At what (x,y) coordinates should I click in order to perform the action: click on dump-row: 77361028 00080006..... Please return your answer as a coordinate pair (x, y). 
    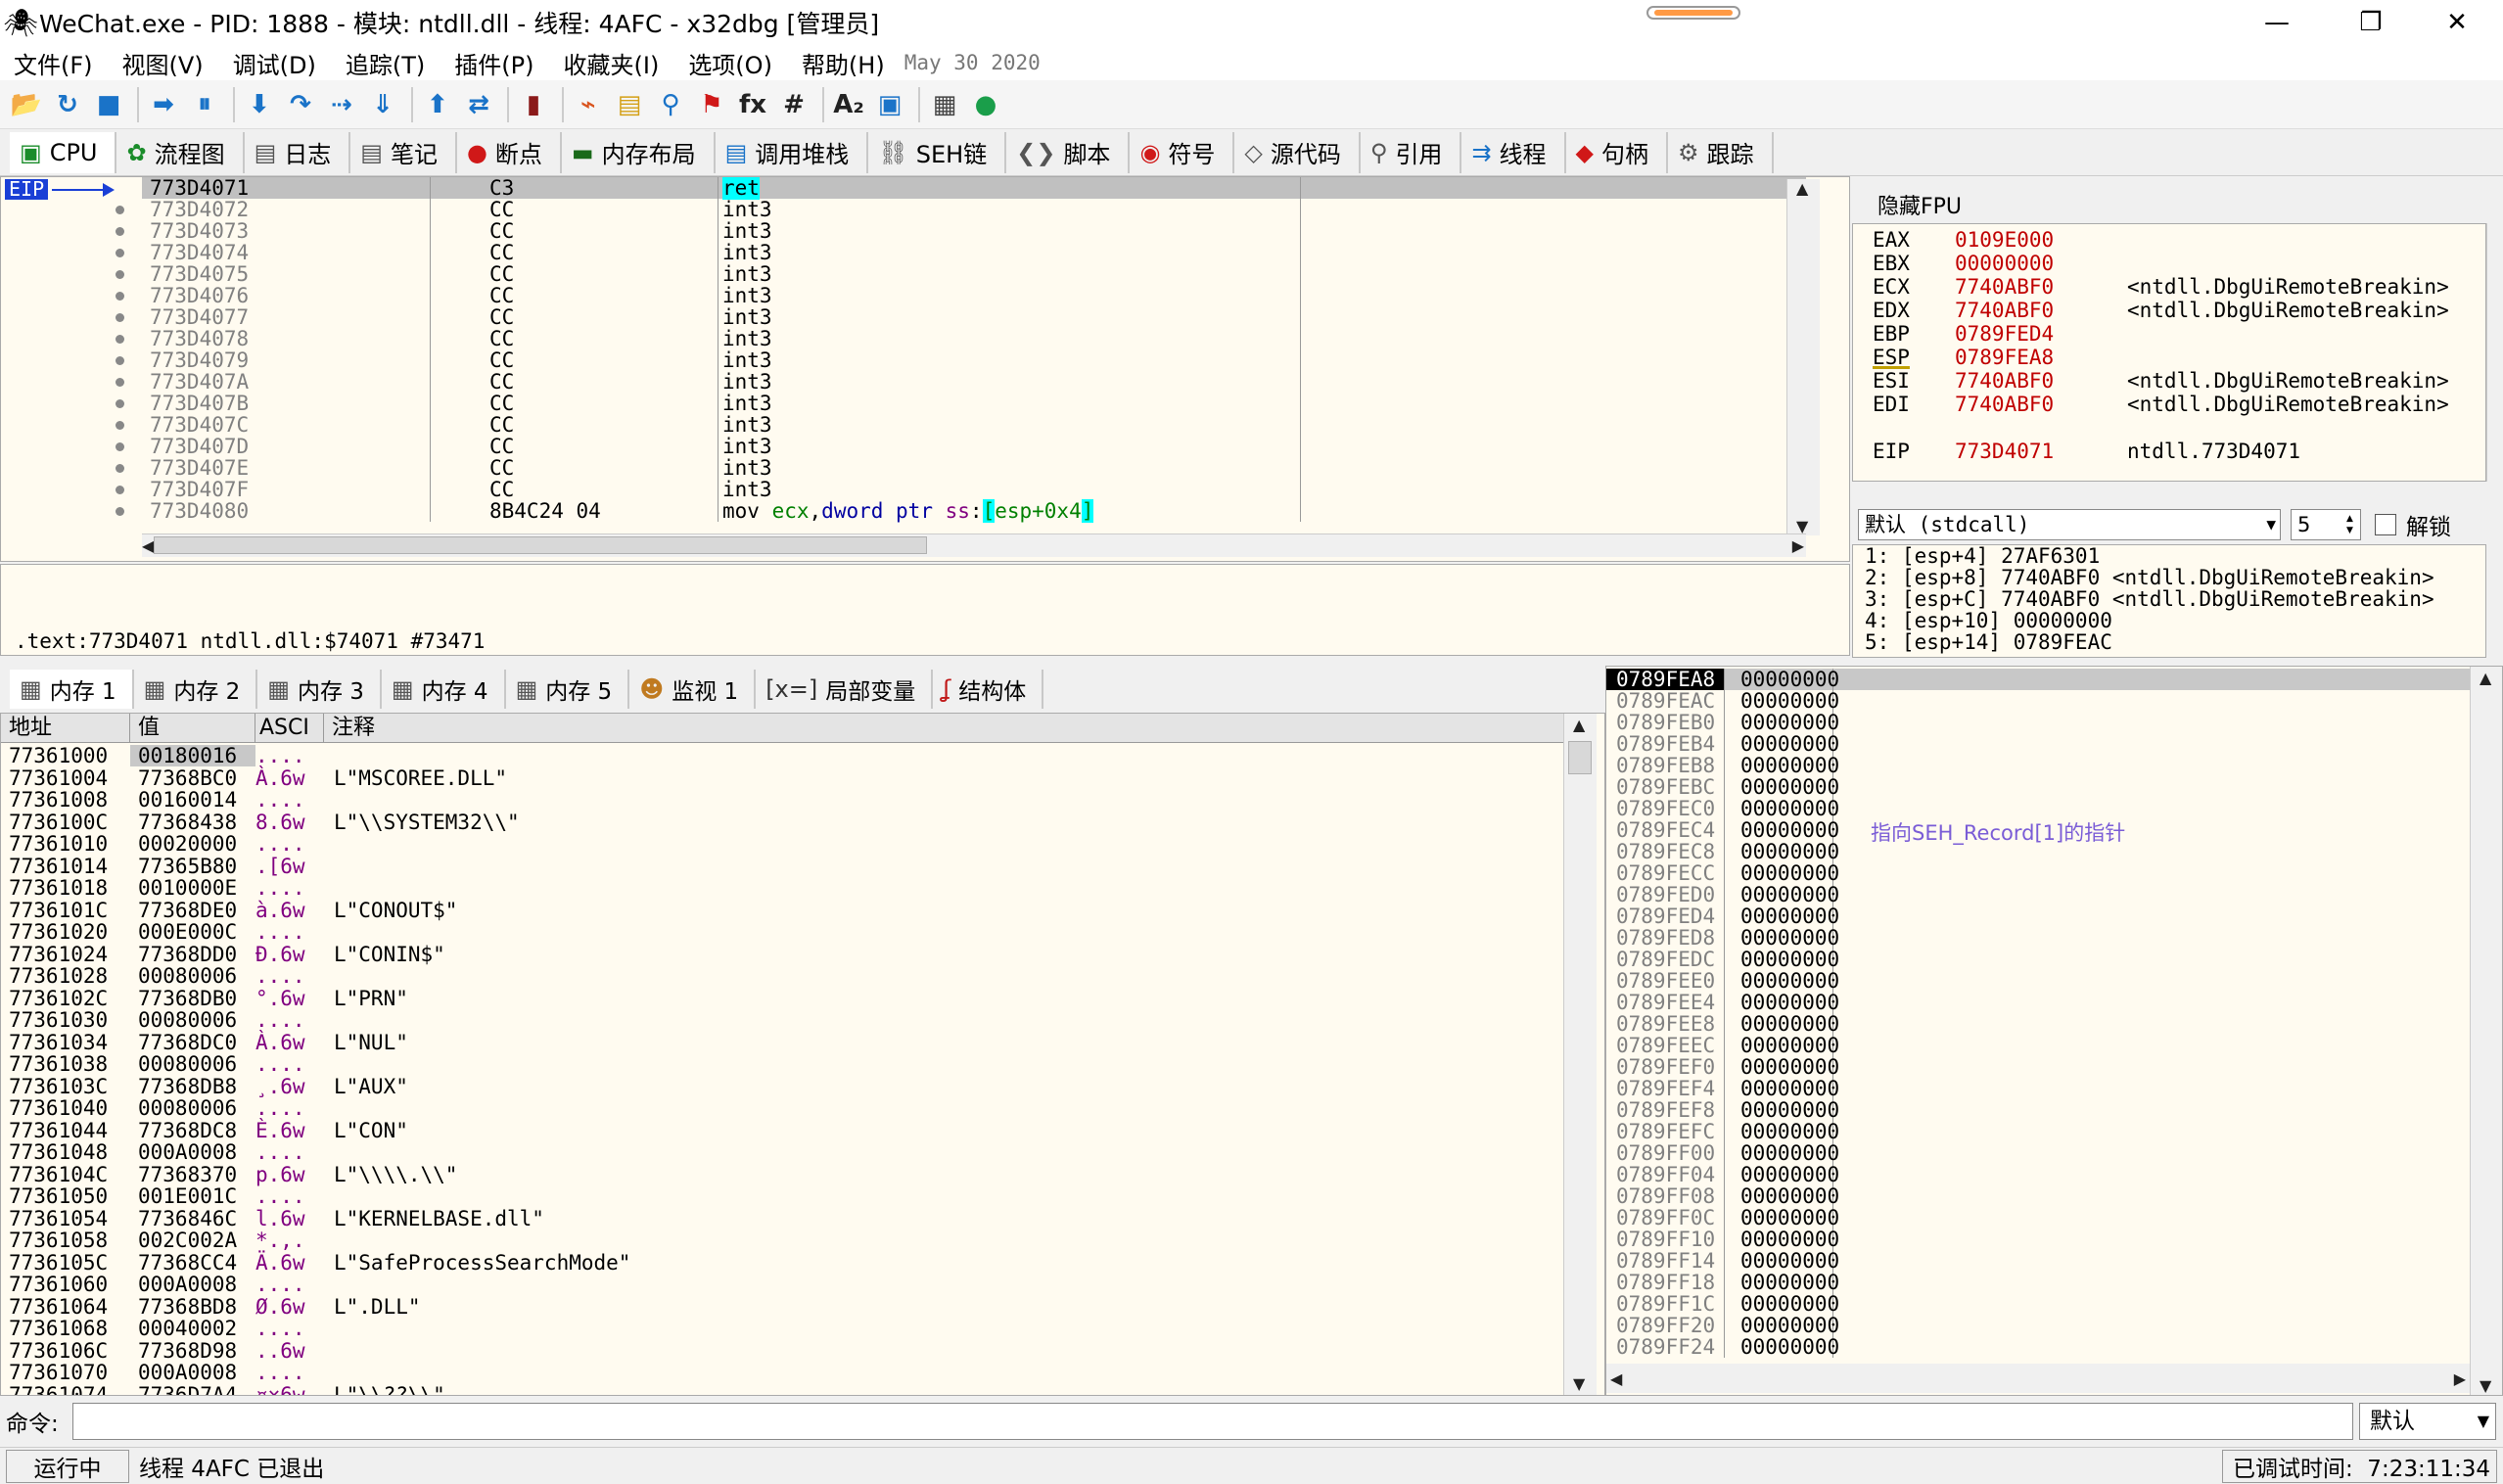
    Looking at the image, I should click on (168, 976).